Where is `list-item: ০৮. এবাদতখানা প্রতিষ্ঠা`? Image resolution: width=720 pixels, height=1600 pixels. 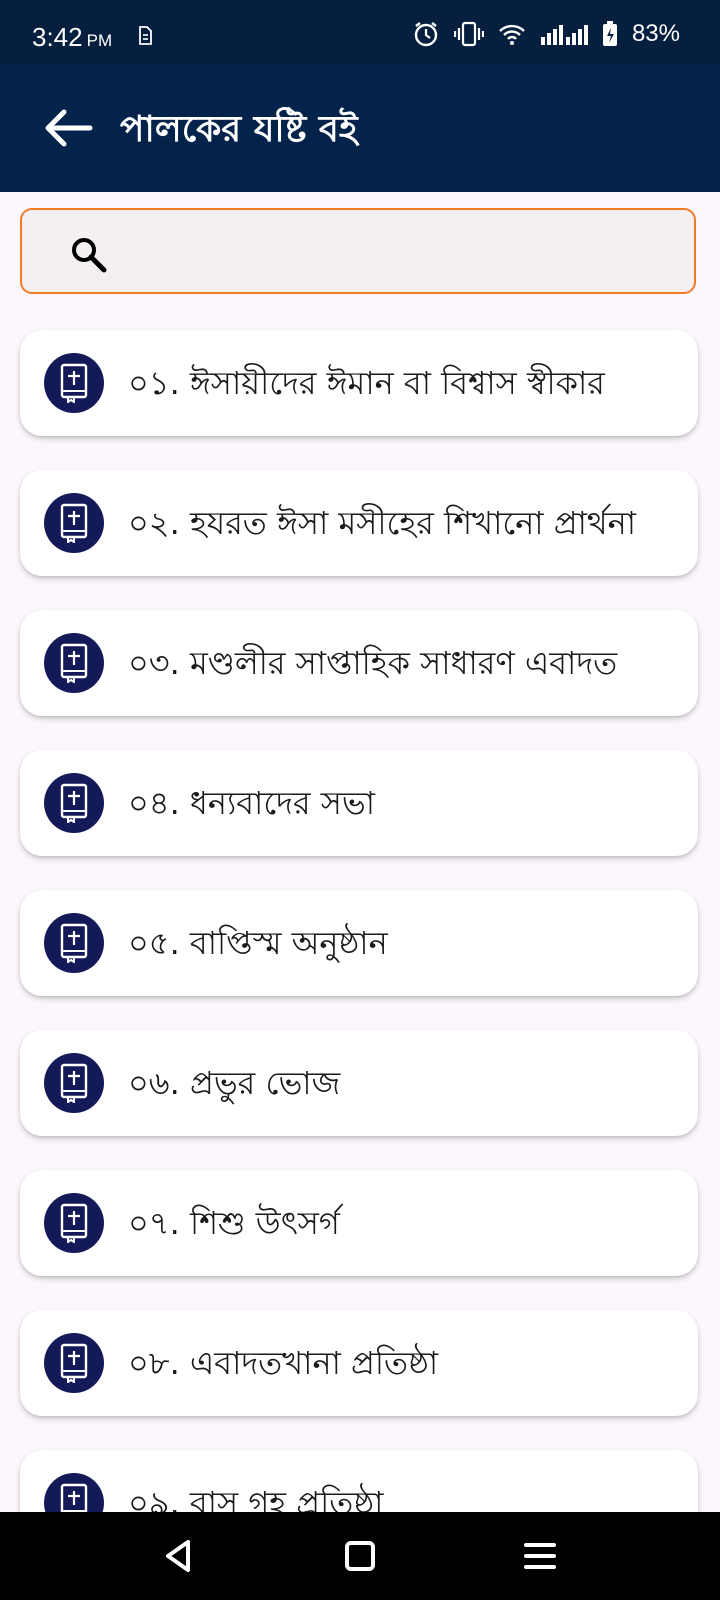 list-item: ০৮. এবাদতখানা প্রতিষ্ঠা is located at coordinates (359, 1363).